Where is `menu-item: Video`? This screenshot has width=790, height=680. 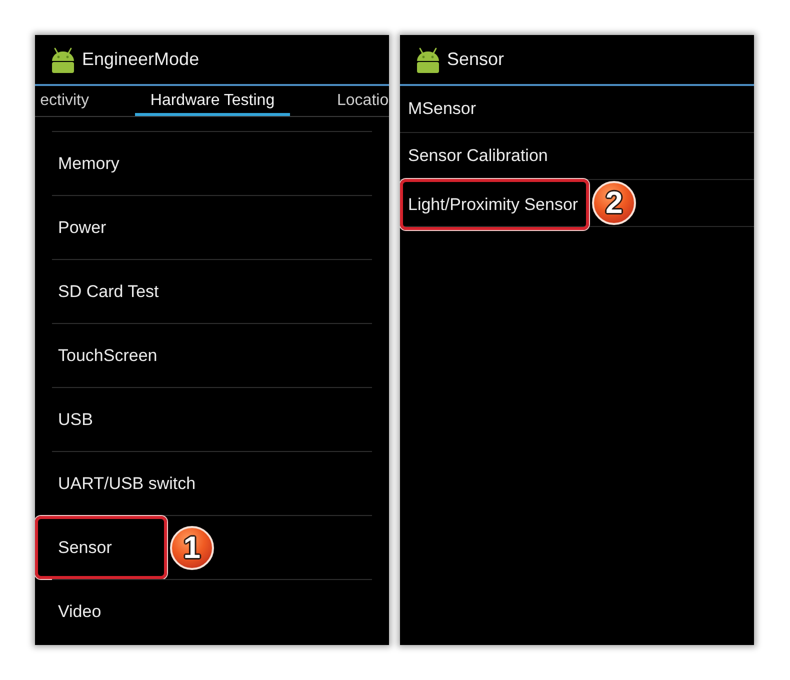 menu-item: Video is located at coordinates (95, 611).